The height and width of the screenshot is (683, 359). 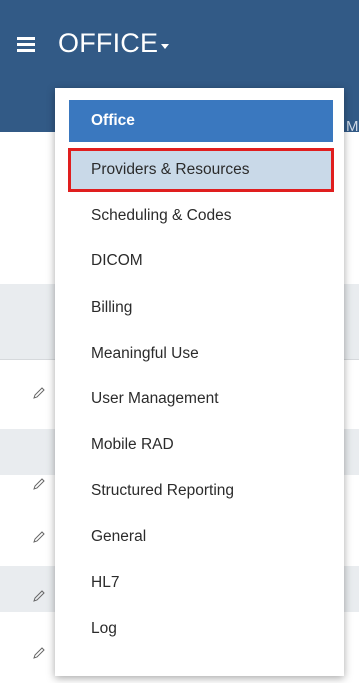 I want to click on menu-item-dicom: DICOM, so click(x=201, y=261).